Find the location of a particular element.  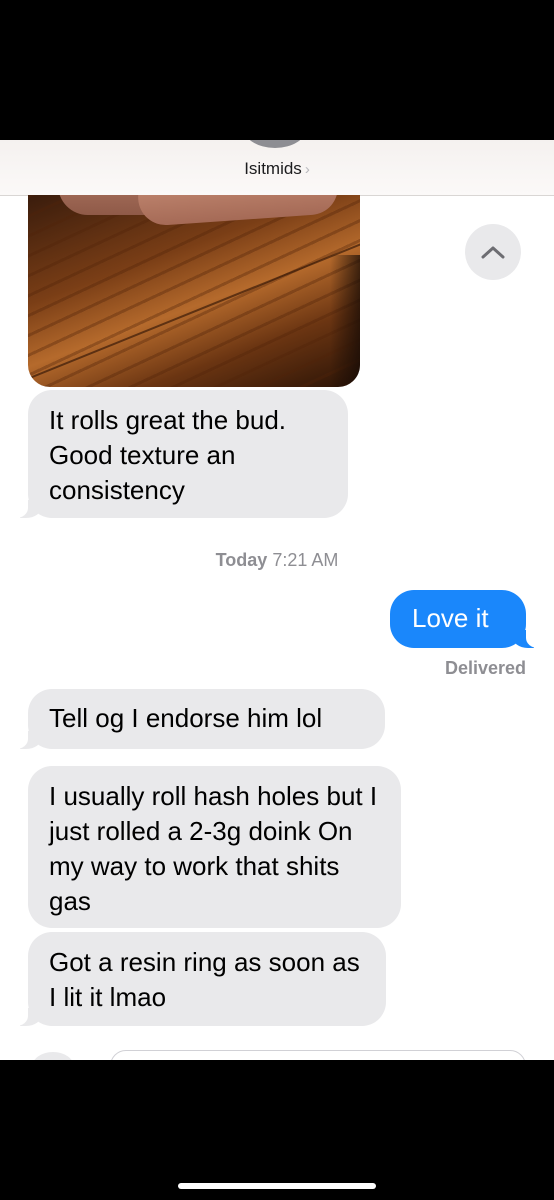

chevron-up-icon is located at coordinates (493, 252).